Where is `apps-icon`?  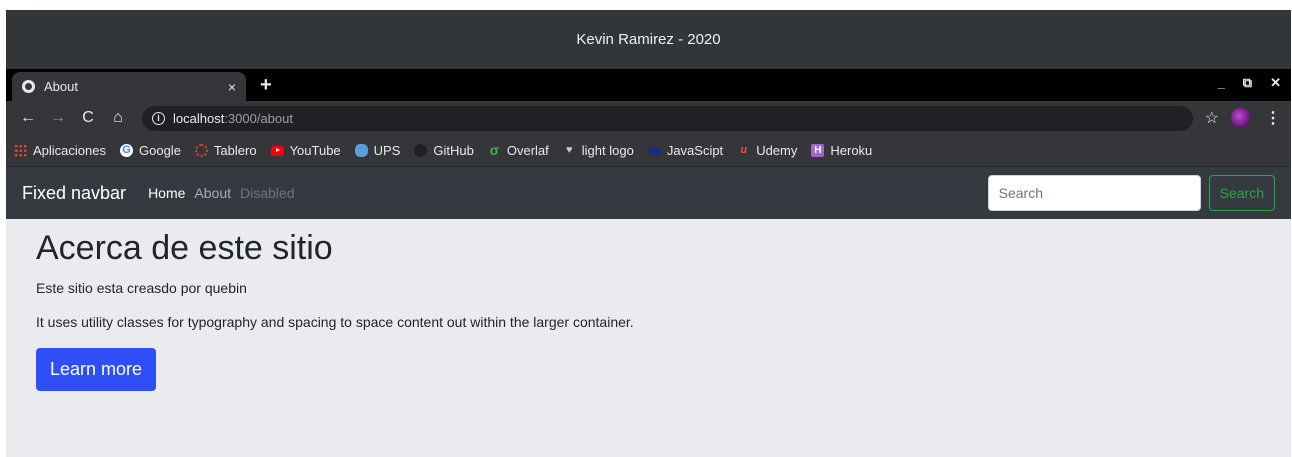
apps-icon is located at coordinates (20, 150).